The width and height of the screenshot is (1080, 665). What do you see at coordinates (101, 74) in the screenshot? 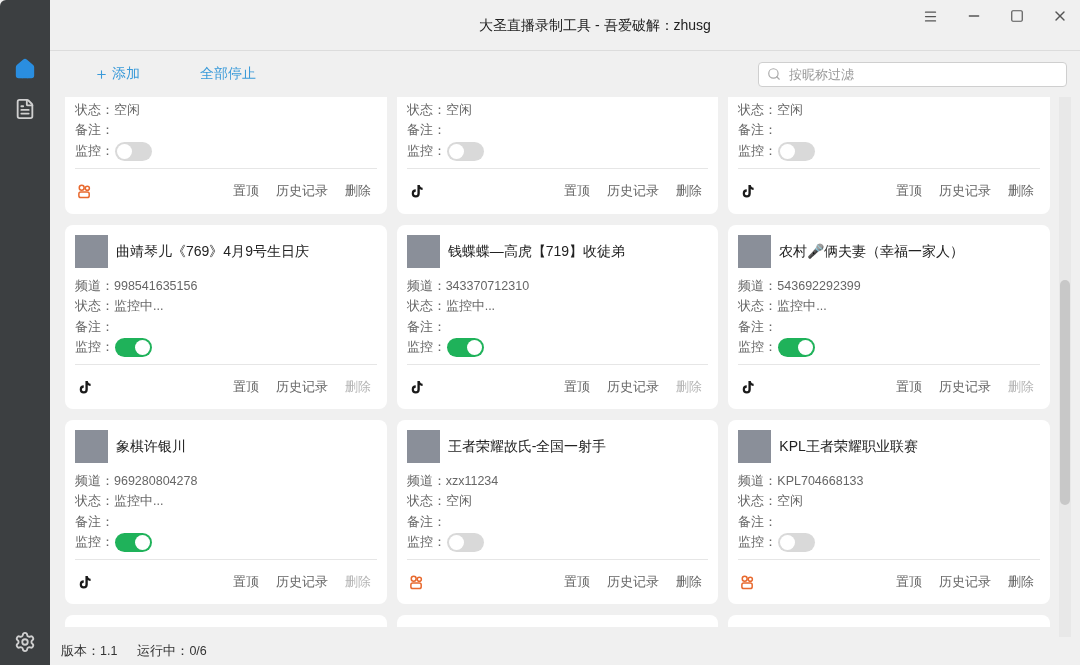
I see `plus-icon` at bounding box center [101, 74].